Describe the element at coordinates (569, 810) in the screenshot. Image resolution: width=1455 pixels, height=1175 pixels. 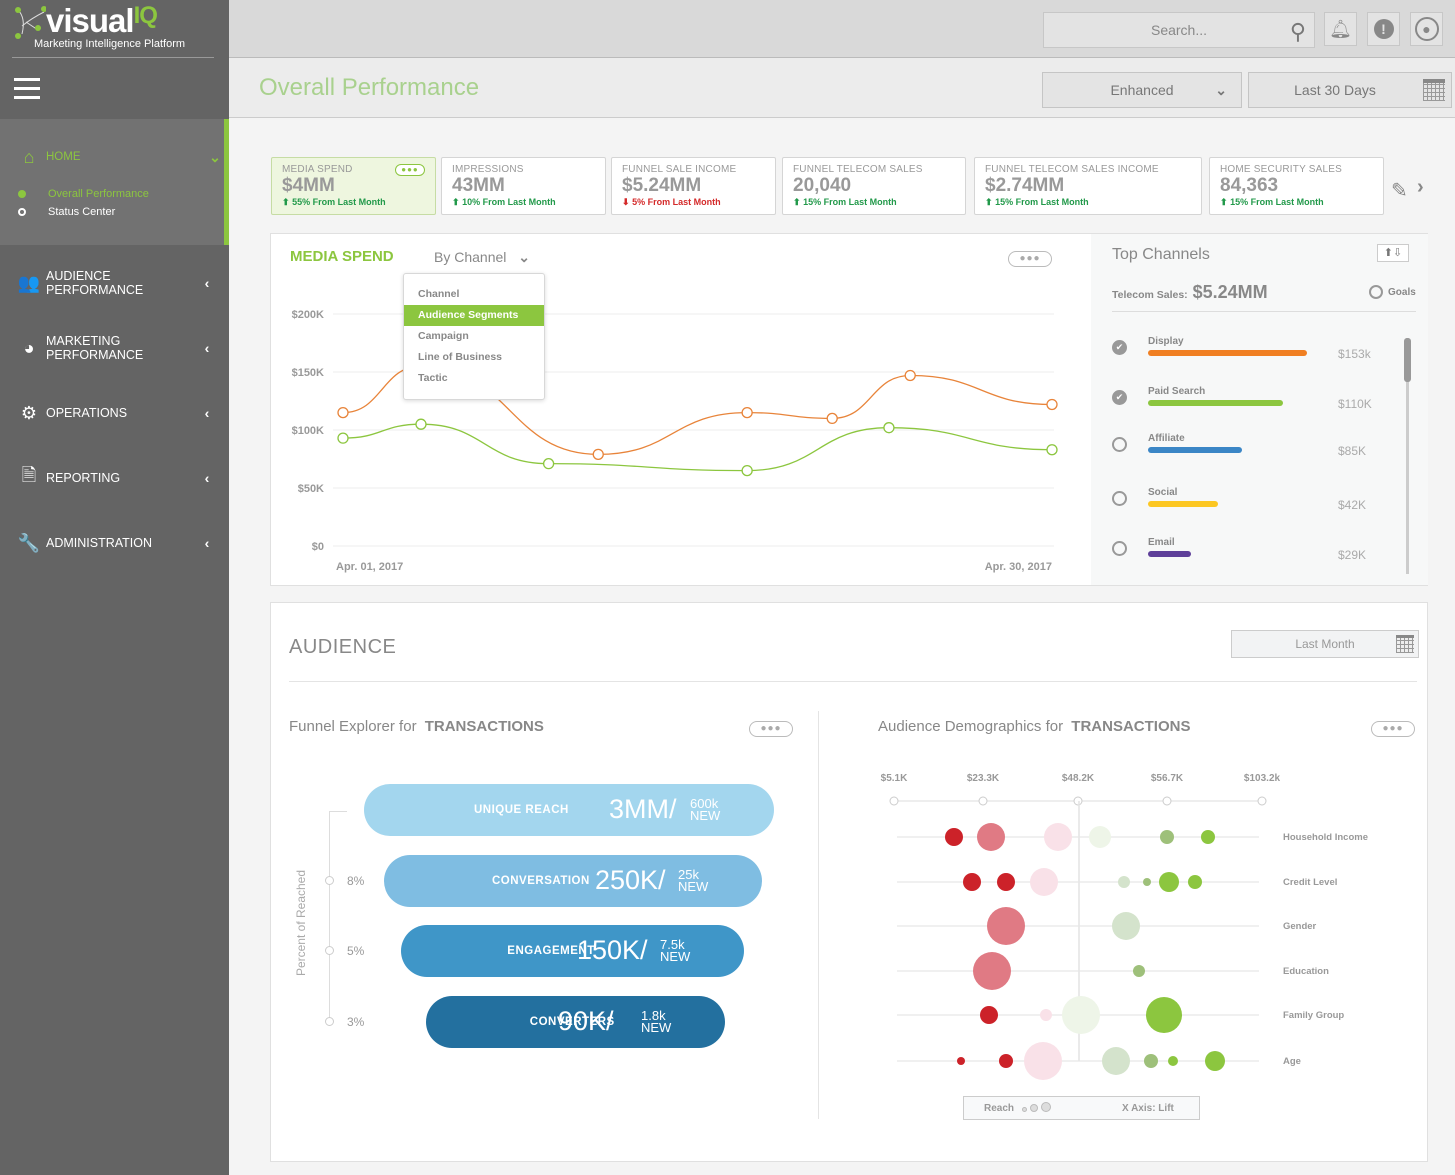
I see `funnel-stage: UNIQUE REACH 3MM/600k NEW` at that location.